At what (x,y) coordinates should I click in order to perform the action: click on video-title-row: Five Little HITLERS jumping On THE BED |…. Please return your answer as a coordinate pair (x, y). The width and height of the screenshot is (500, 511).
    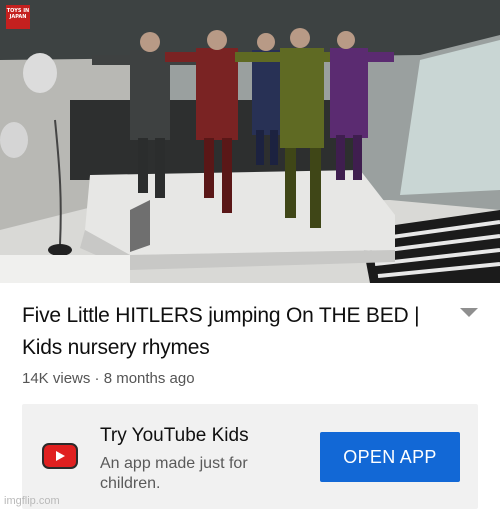
    Looking at the image, I should click on (252, 332).